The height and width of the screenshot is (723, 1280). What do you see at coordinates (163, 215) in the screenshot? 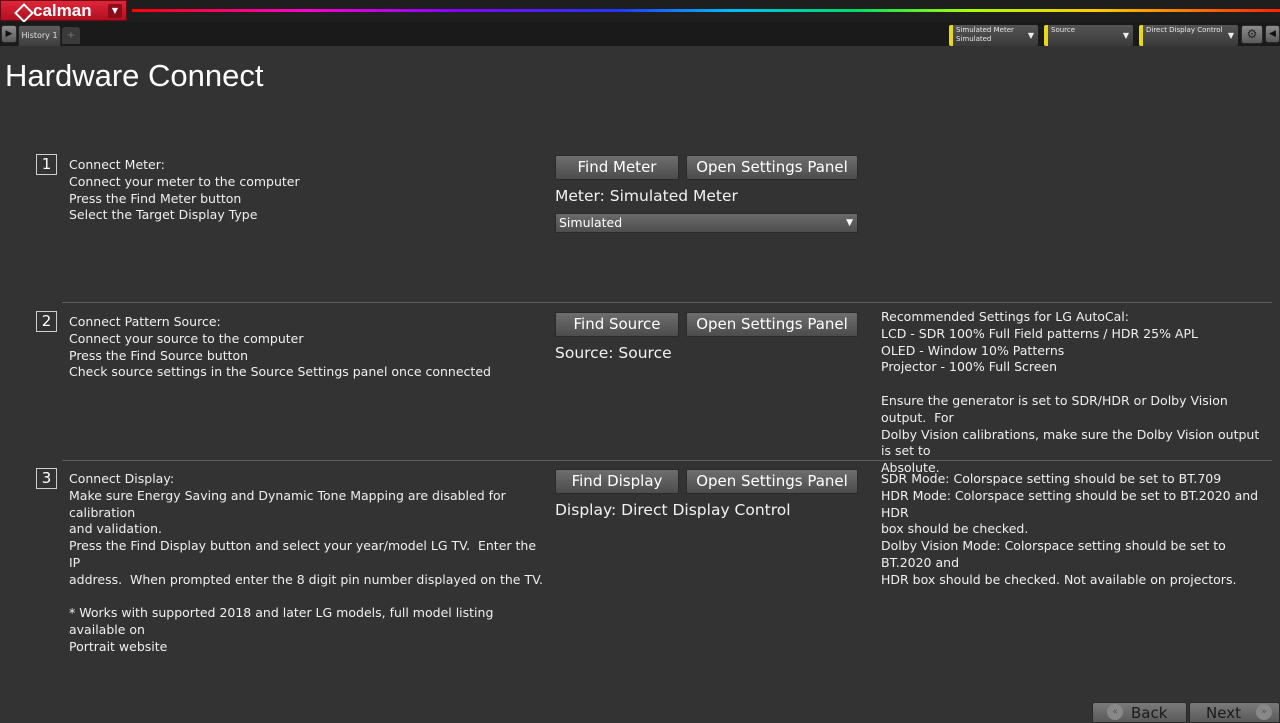
I see `step-1-line: Select the Target Display Type` at bounding box center [163, 215].